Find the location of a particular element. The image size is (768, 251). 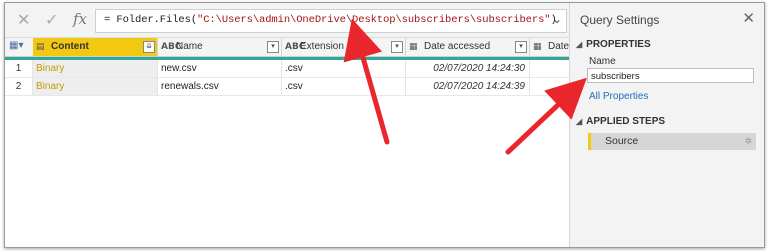

red-arrow-formula is located at coordinates (366, 81).